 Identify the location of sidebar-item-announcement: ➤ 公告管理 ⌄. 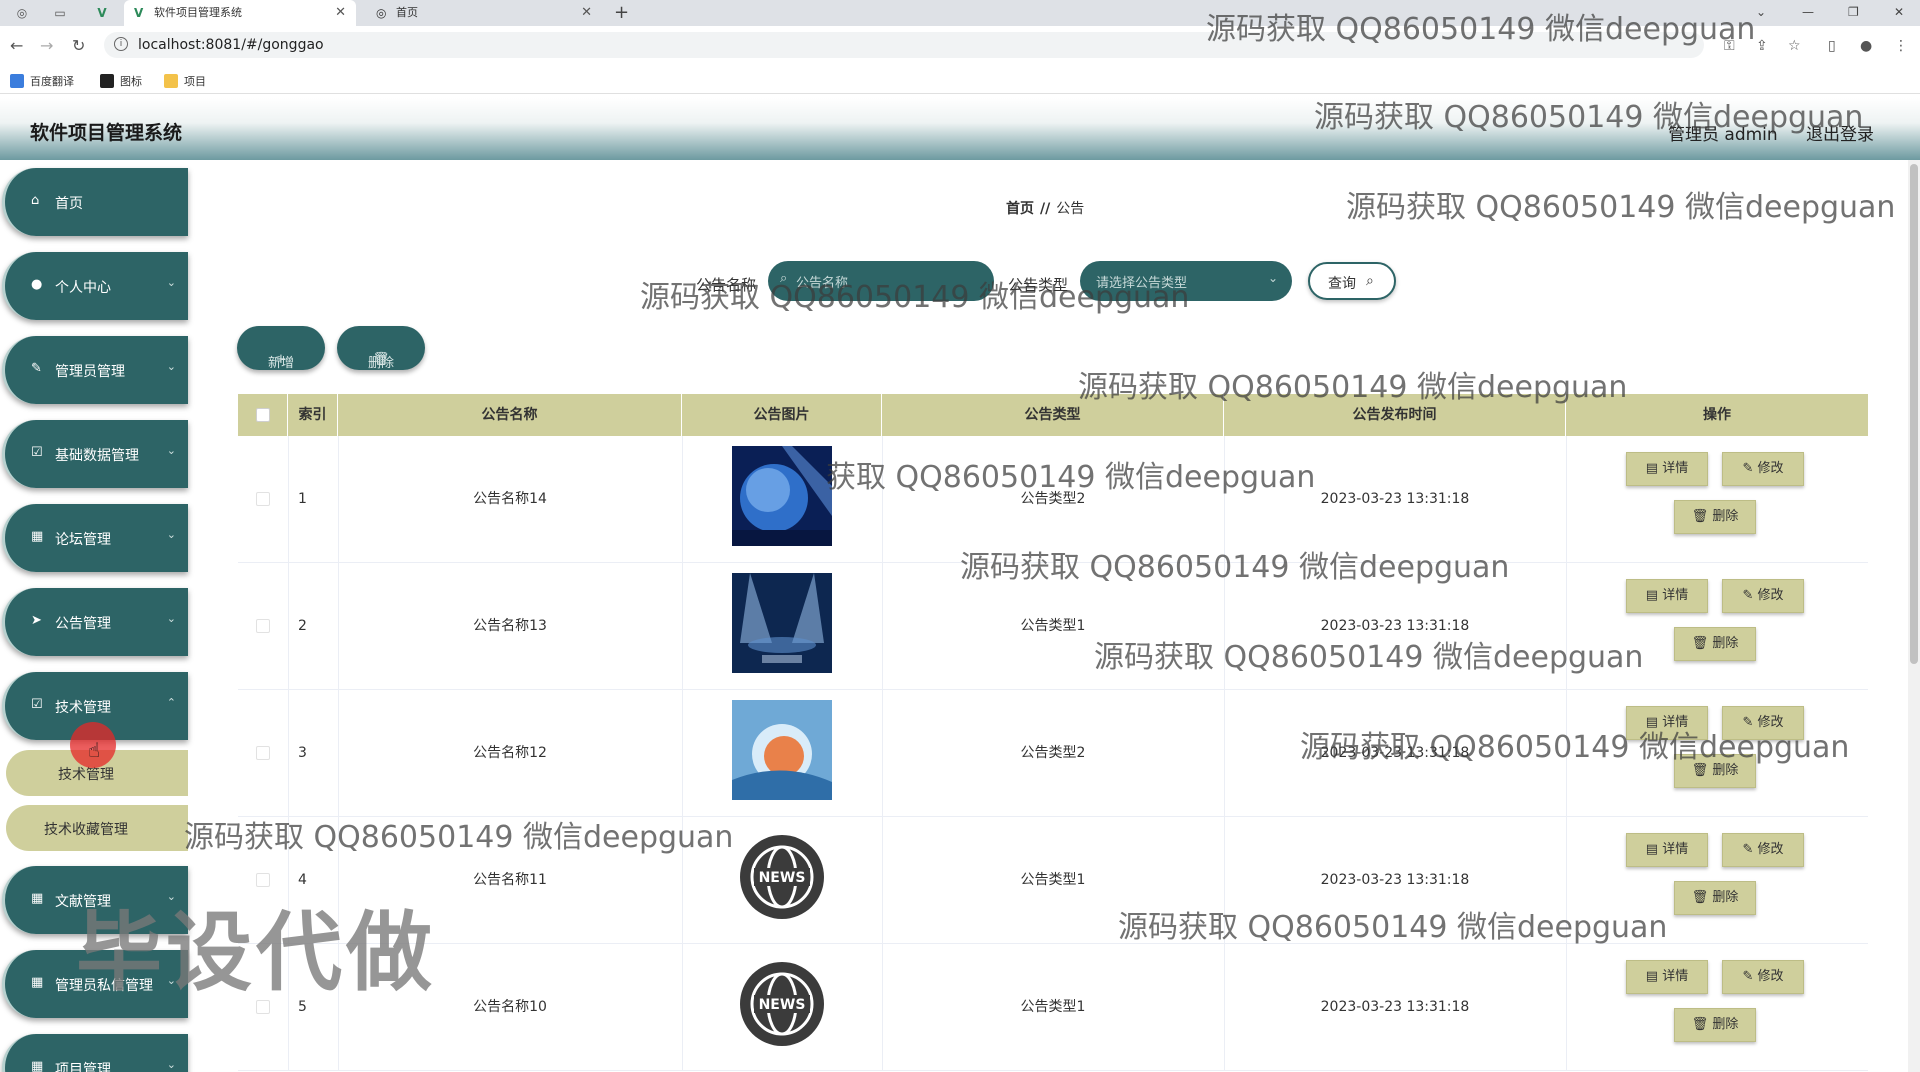
(95, 622).